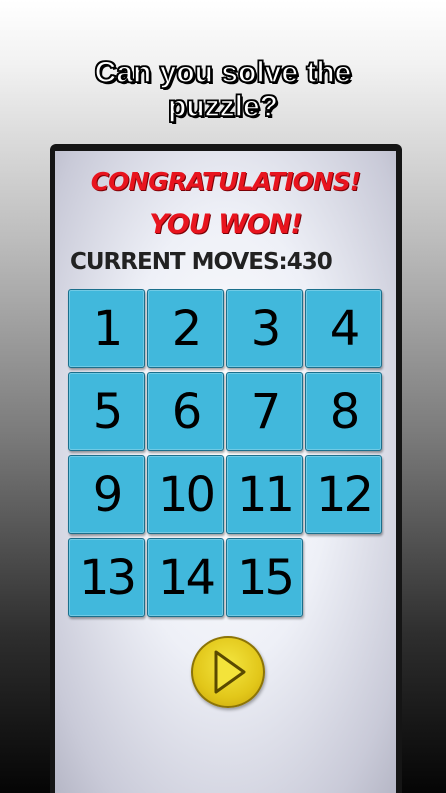 The width and height of the screenshot is (446, 793). I want to click on promo-headline-line1: Can you solve the, so click(223, 72).